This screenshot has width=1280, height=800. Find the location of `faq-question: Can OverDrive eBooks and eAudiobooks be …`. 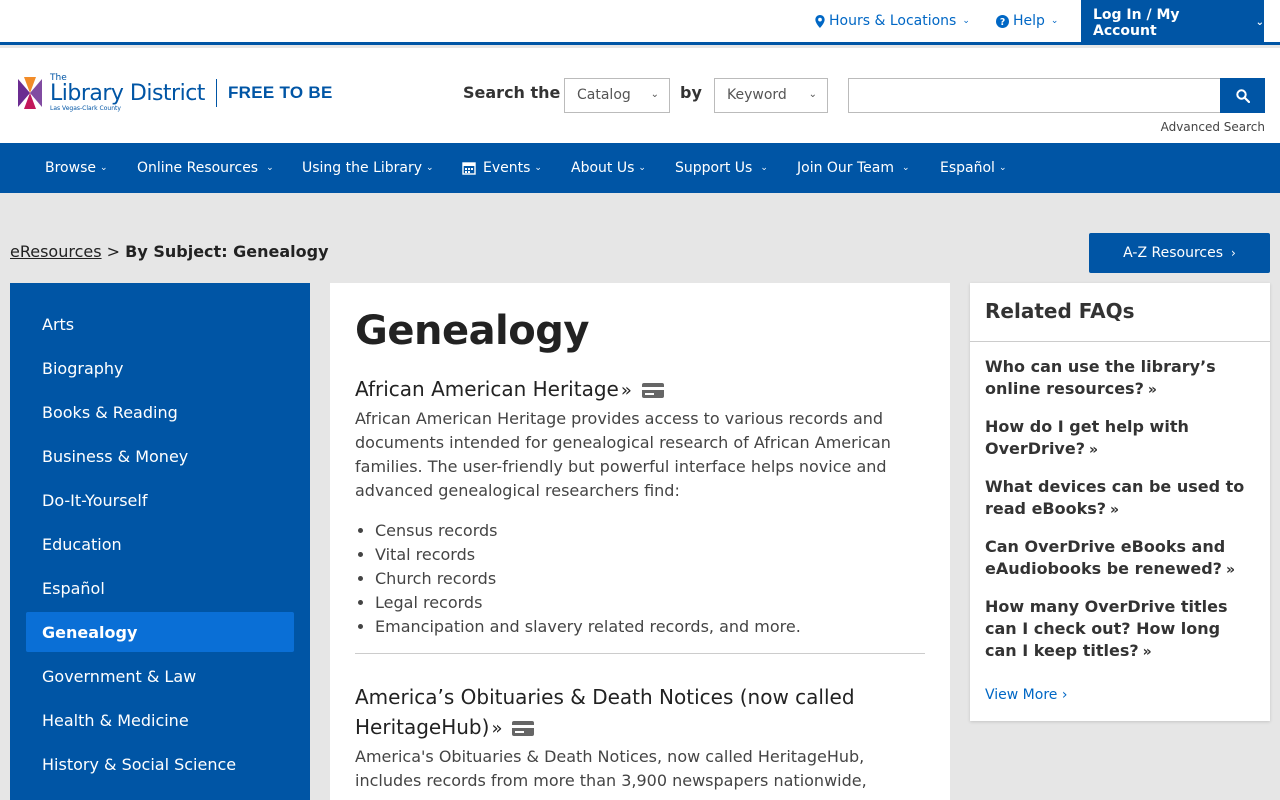

faq-question: Can OverDrive eBooks and eAudiobooks be … is located at coordinates (1105, 557).